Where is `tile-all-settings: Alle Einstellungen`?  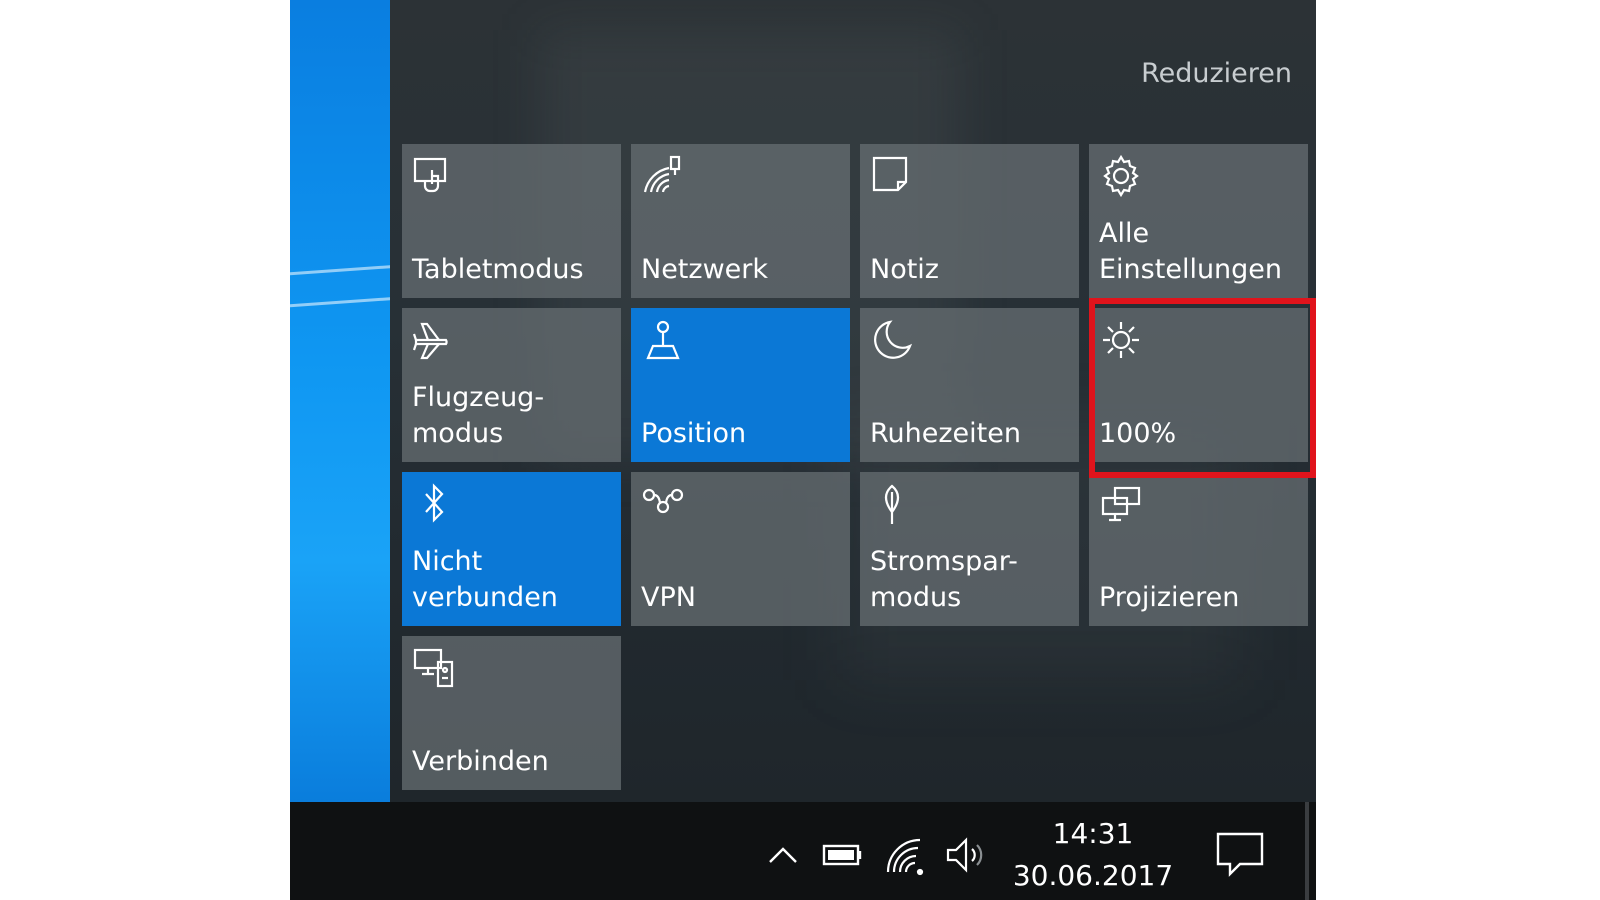 tile-all-settings: Alle Einstellungen is located at coordinates (1198, 221).